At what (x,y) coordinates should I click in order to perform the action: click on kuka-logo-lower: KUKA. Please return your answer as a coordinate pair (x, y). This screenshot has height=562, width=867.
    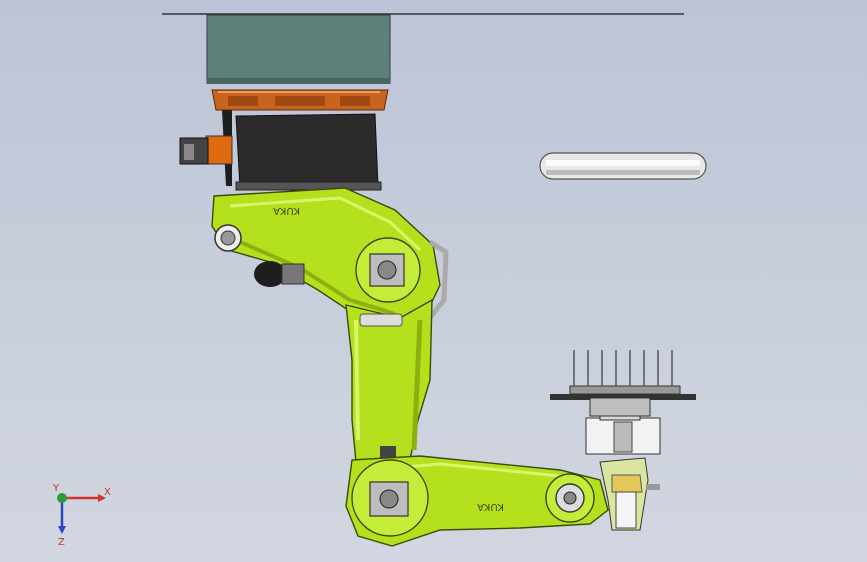
    Looking at the image, I should click on (490, 506).